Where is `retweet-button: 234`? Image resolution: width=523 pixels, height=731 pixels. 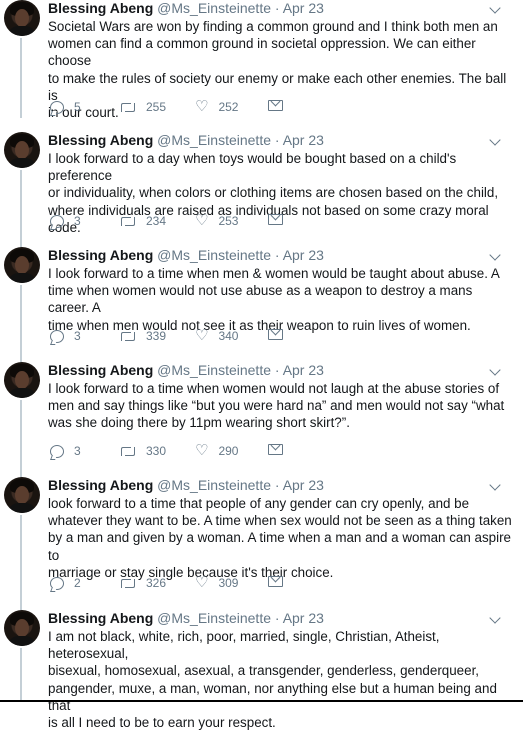 retweet-button: 234 is located at coordinates (143, 221).